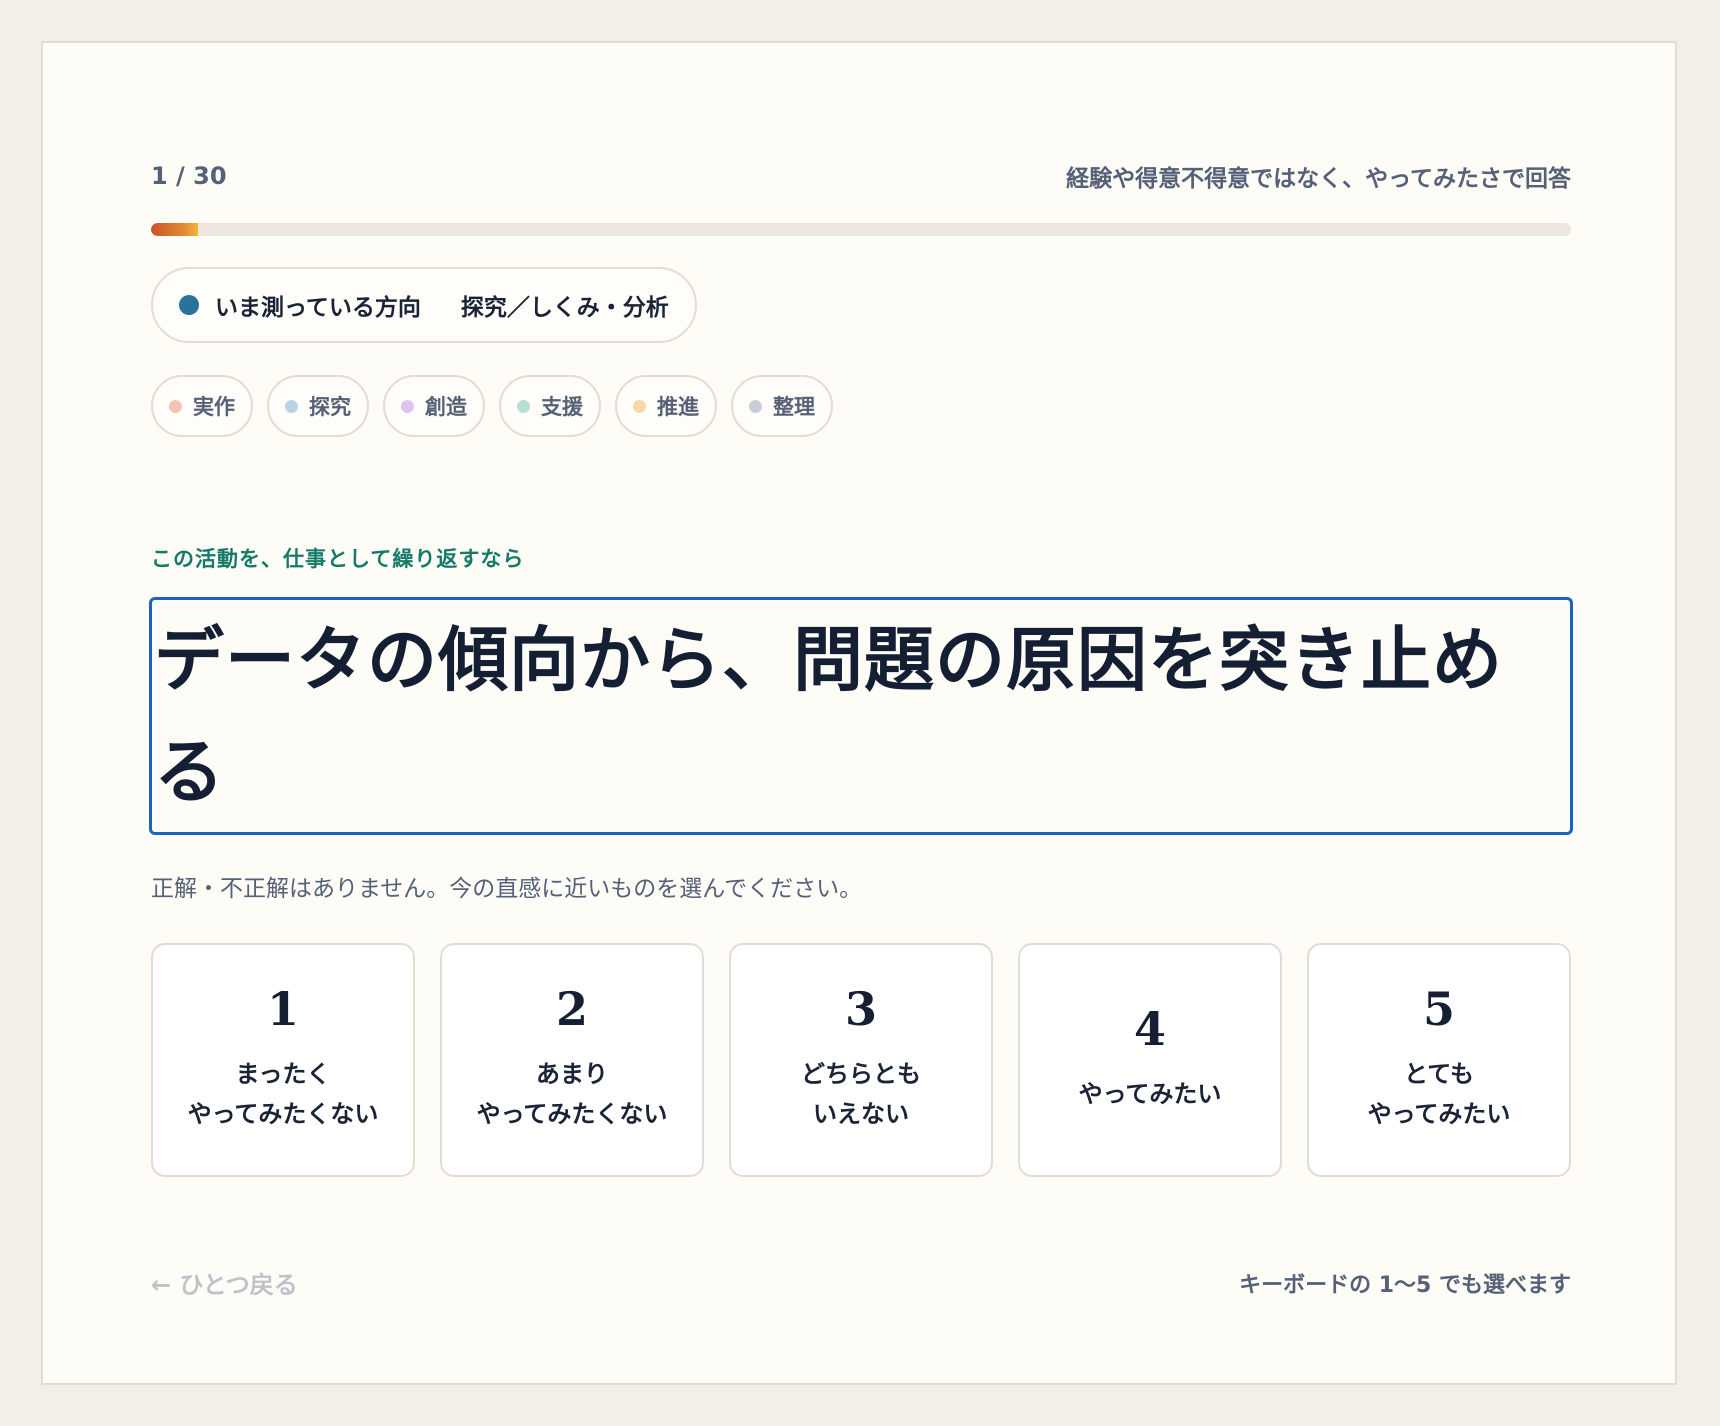  Describe the element at coordinates (507, 889) in the screenshot. I see `answer-note: 正解・不正解はありません。今の直感に近いものを選んでください。` at that location.